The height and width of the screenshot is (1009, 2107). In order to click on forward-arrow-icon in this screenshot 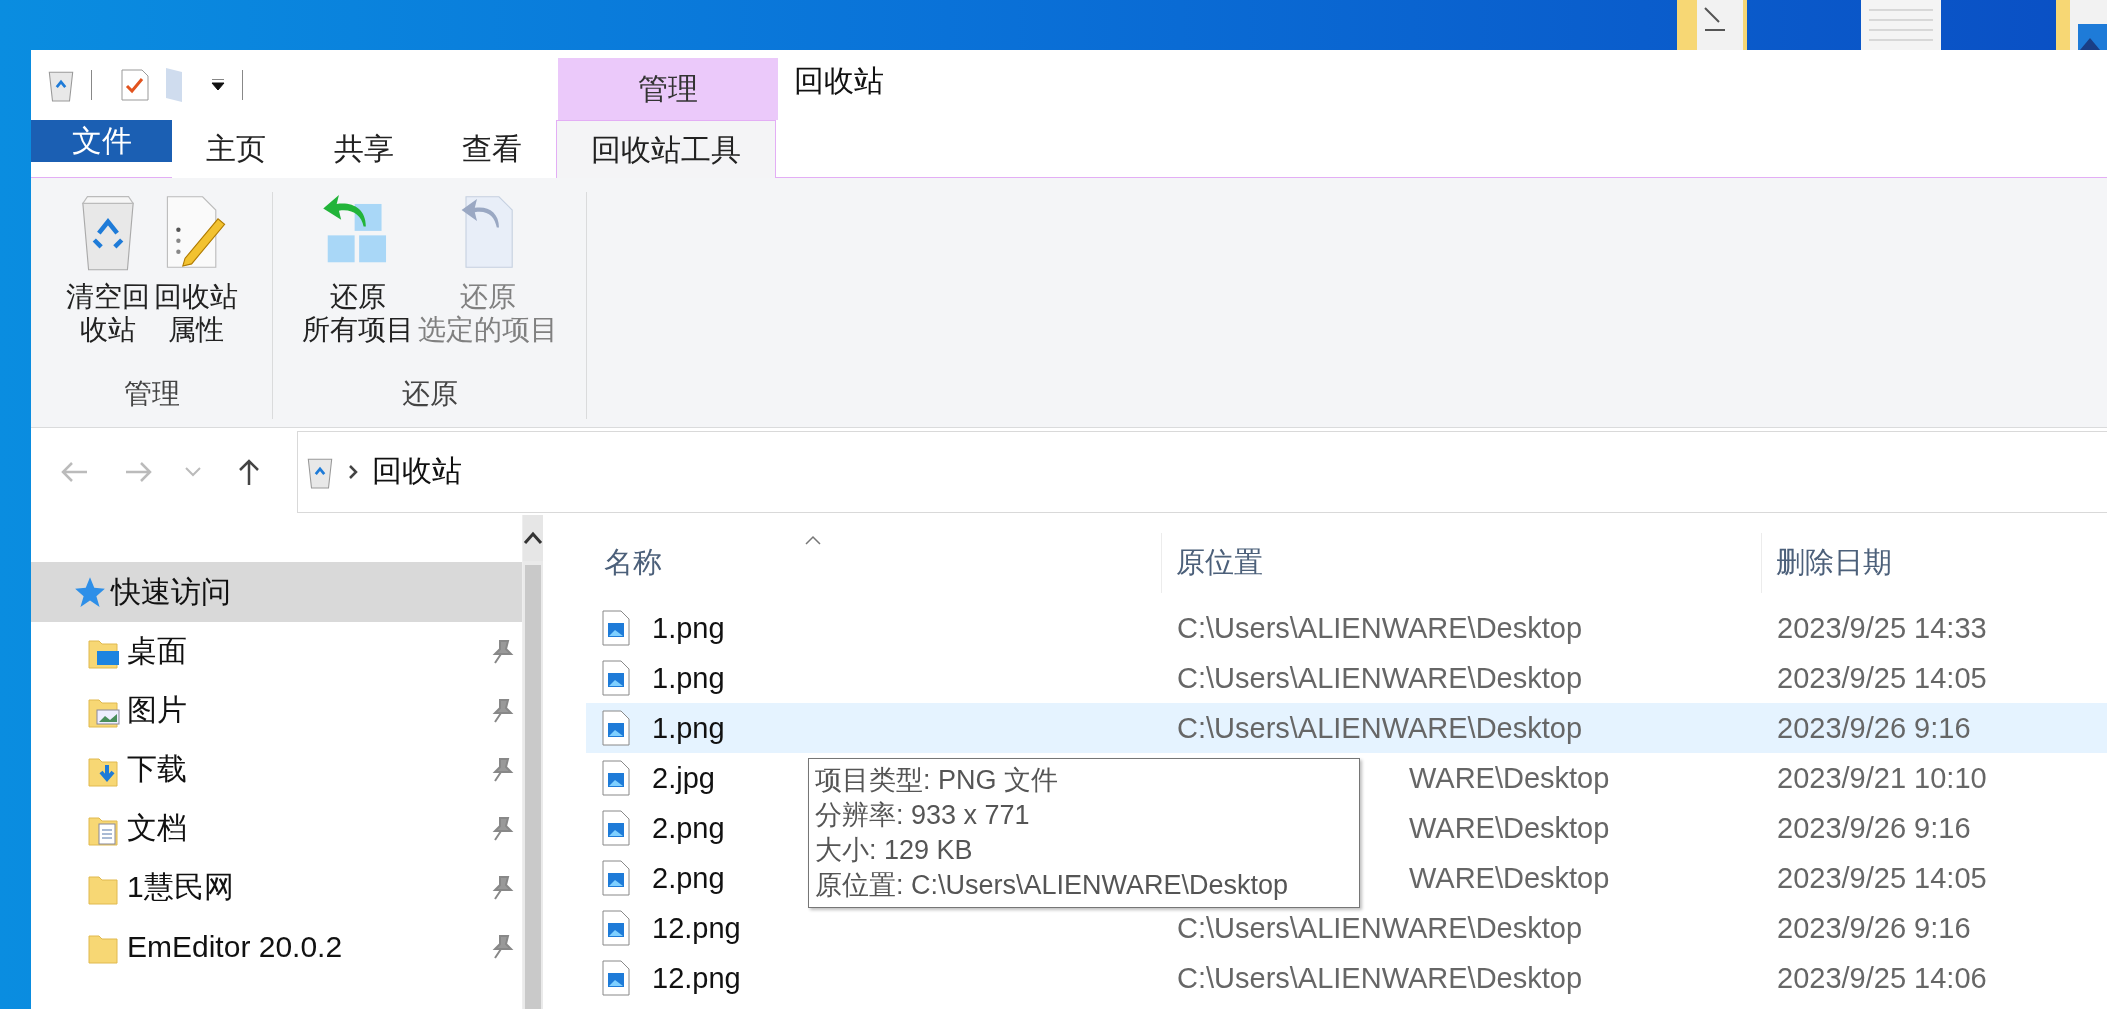, I will do `click(139, 471)`.